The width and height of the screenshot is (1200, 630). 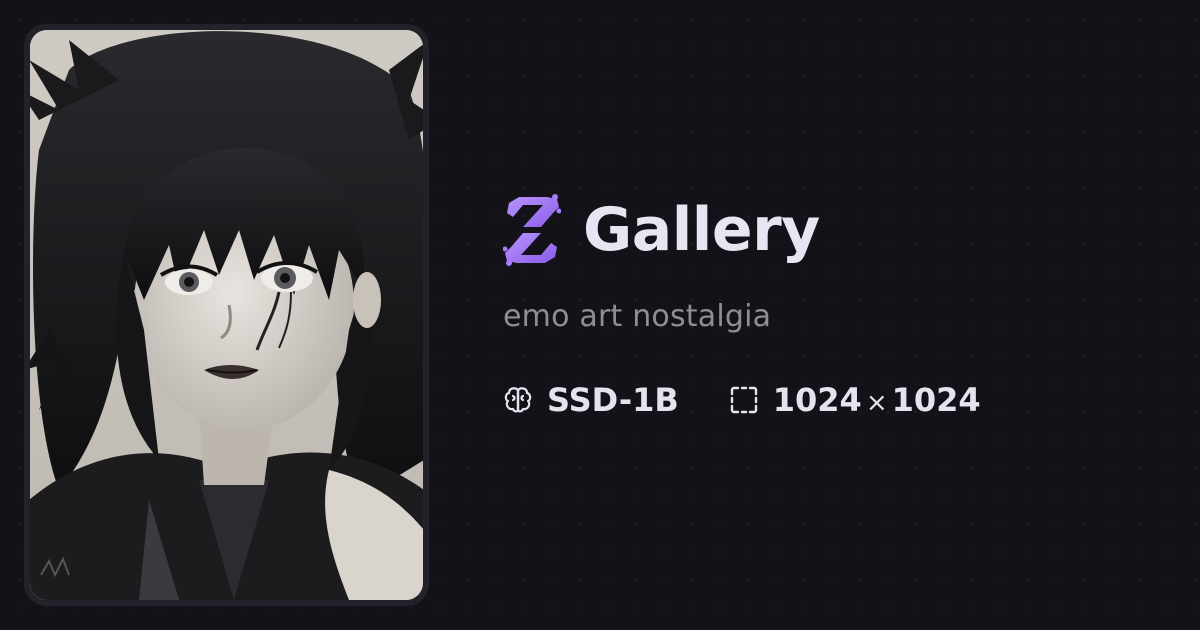 What do you see at coordinates (843, 230) in the screenshot?
I see `title-row: Gallery` at bounding box center [843, 230].